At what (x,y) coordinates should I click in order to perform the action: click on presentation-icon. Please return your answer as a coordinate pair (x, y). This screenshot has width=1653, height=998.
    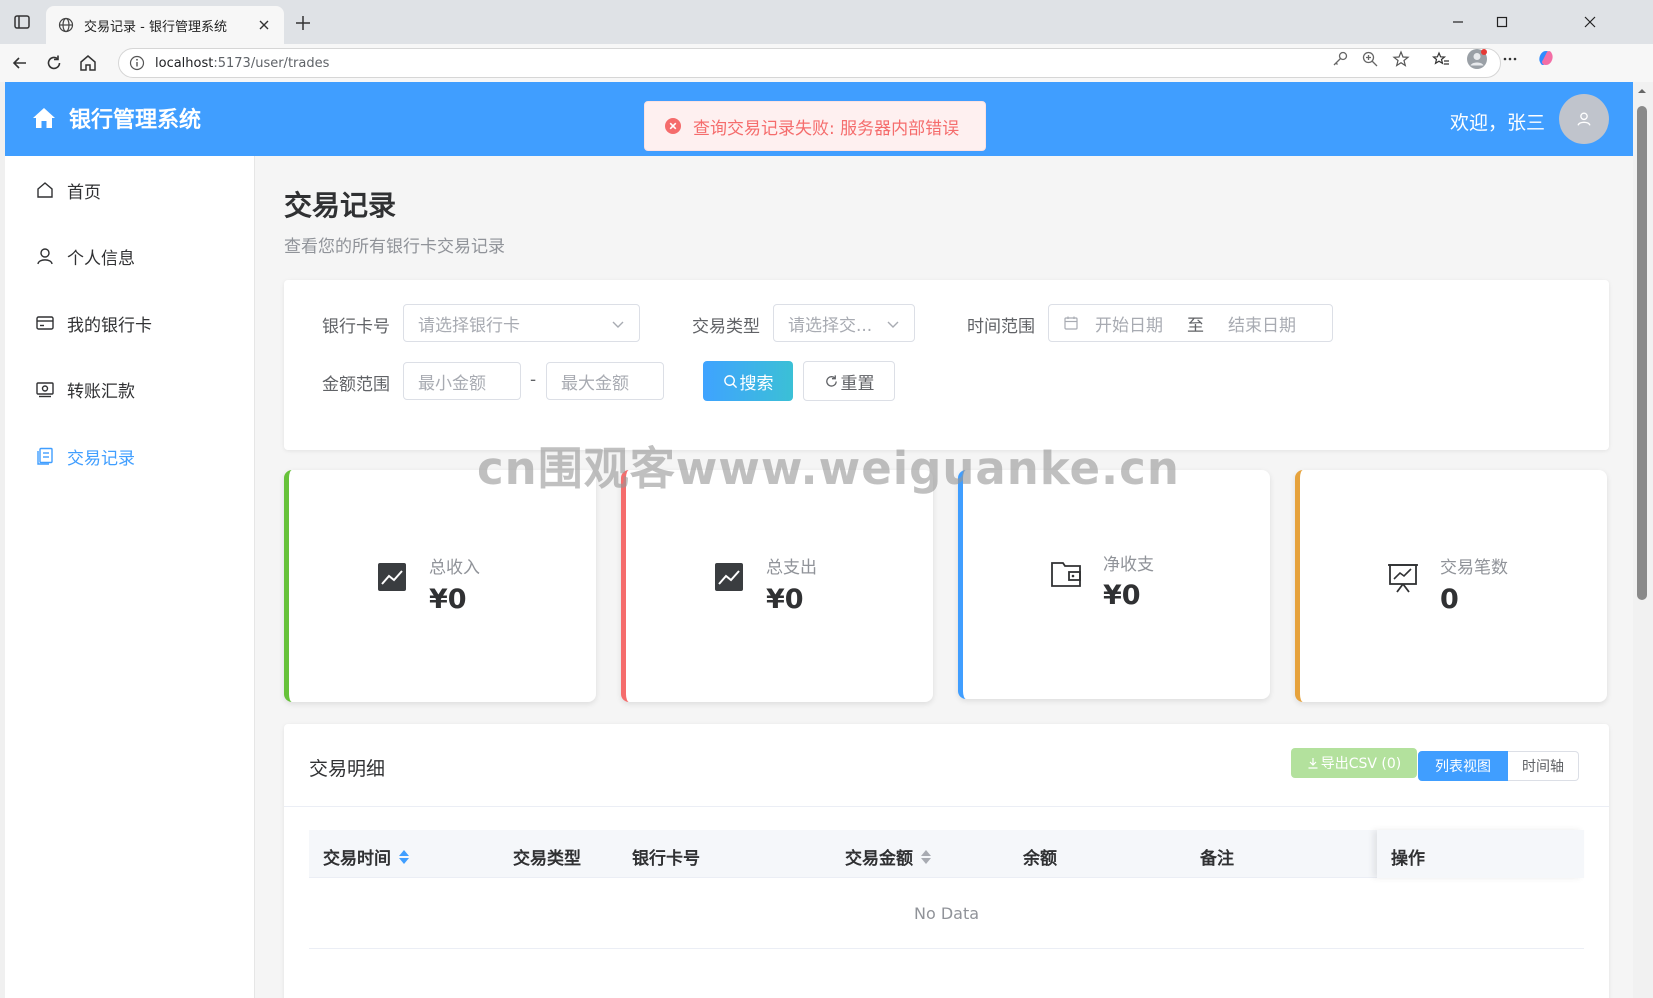
    Looking at the image, I should click on (1403, 577).